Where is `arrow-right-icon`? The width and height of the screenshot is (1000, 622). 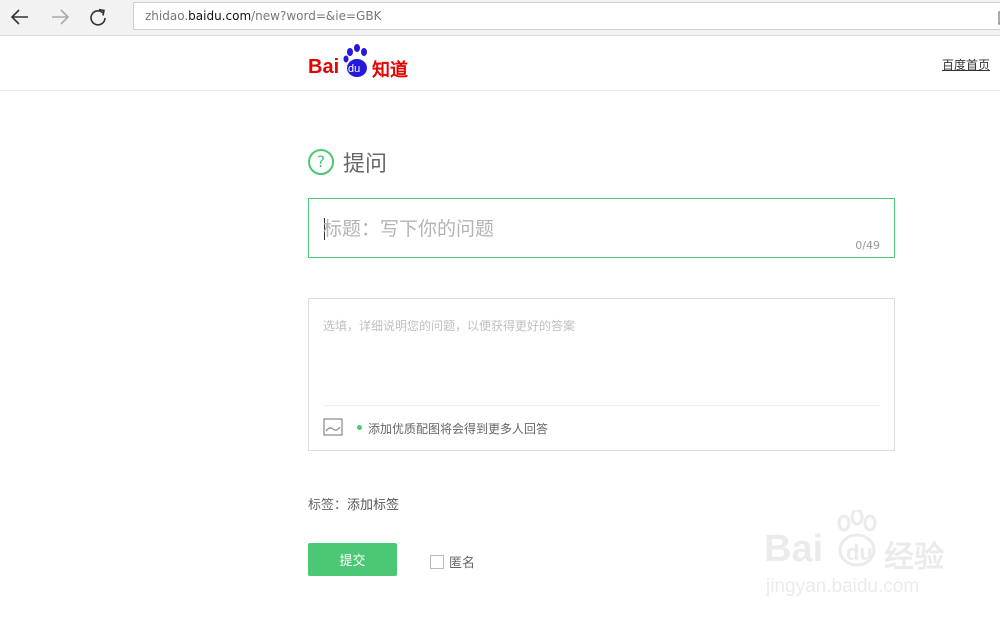
arrow-right-icon is located at coordinates (61, 17).